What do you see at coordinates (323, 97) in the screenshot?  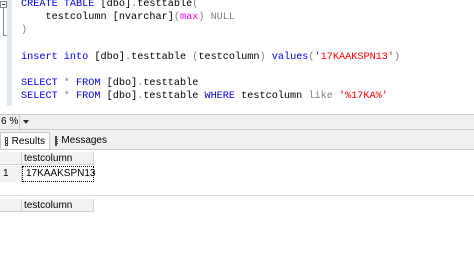 I see `code-token: like` at bounding box center [323, 97].